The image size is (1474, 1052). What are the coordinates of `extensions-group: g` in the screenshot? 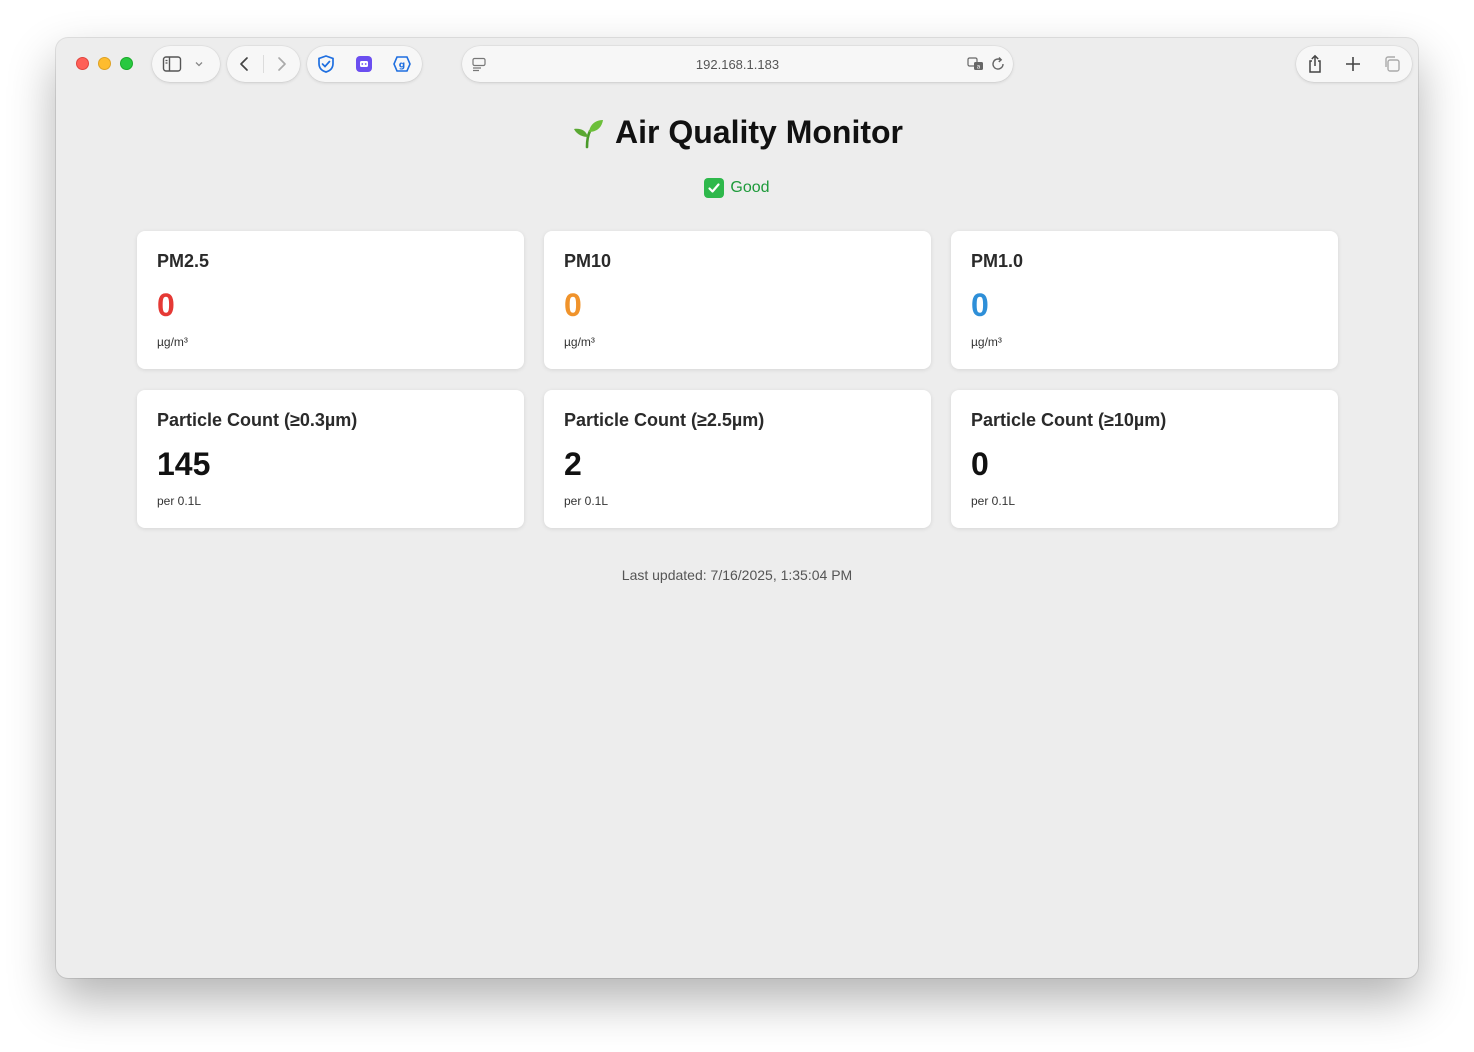 It's located at (364, 64).